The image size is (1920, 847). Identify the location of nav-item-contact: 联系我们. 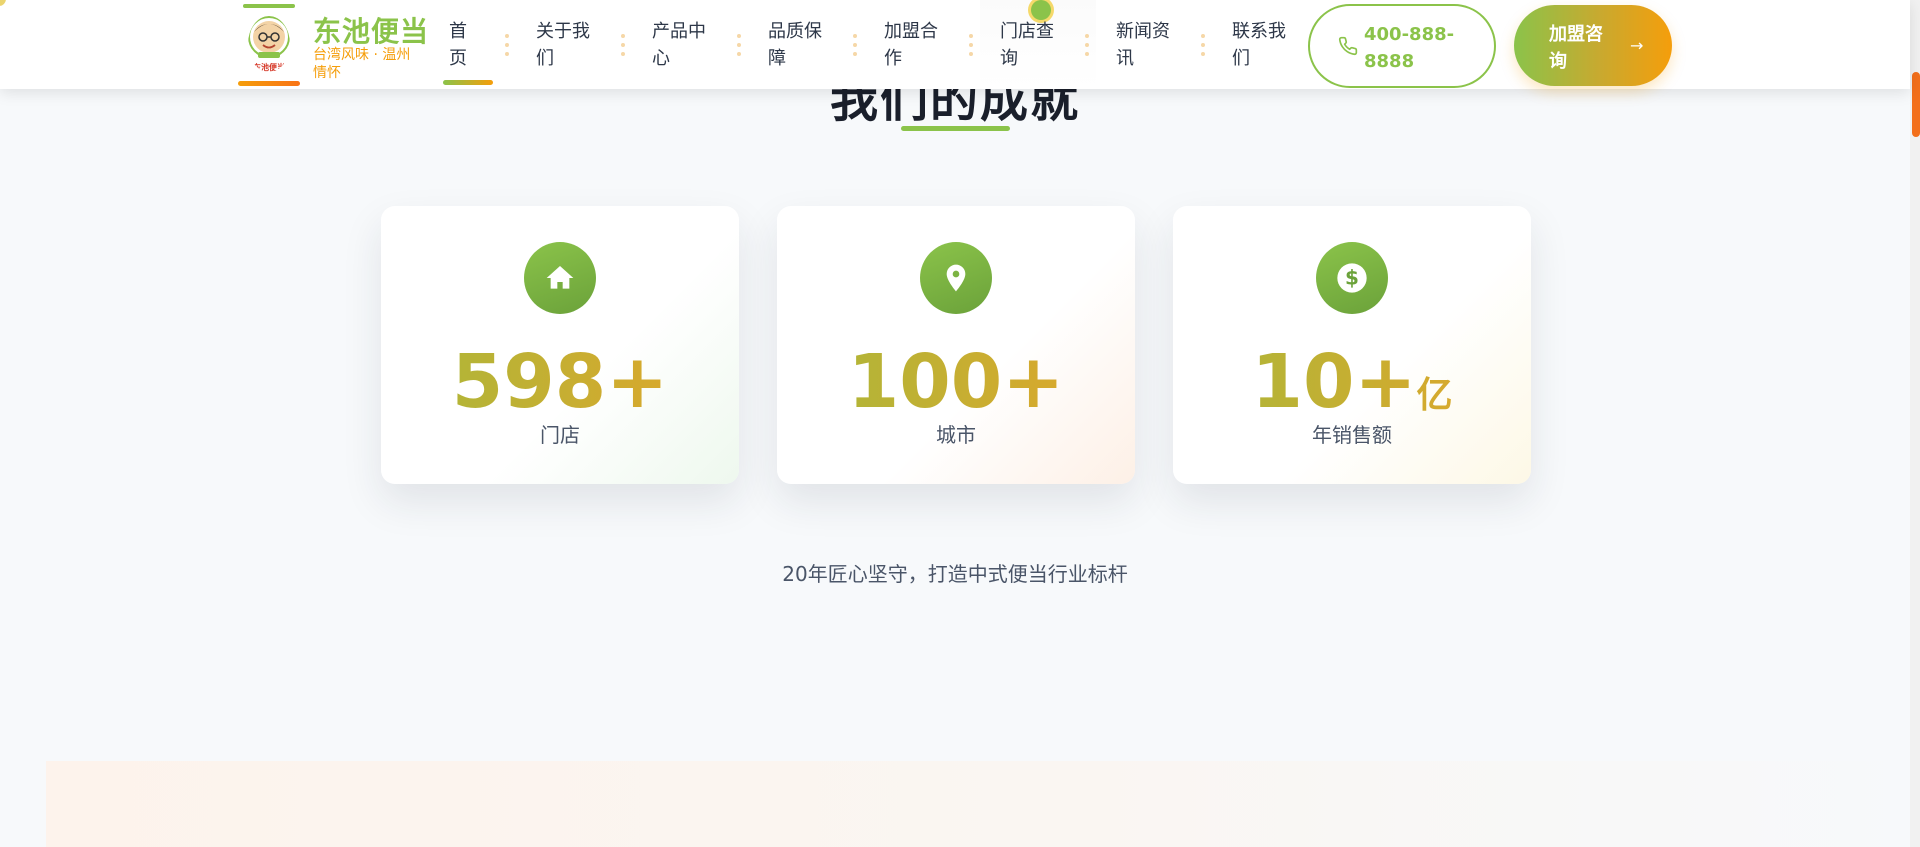
(1263, 45).